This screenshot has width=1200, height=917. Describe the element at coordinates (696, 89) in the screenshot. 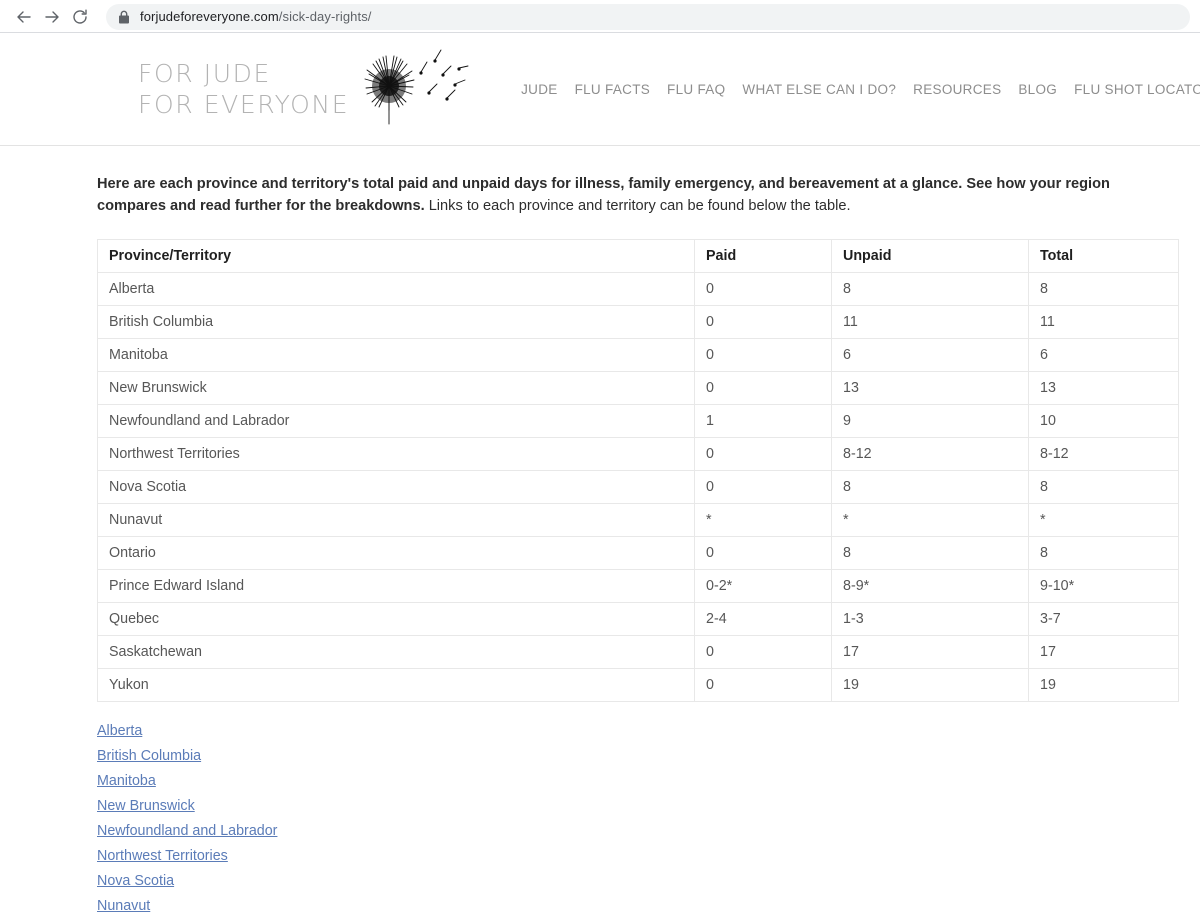

I see `nav-item-flu-faq: FLU FAQ` at that location.